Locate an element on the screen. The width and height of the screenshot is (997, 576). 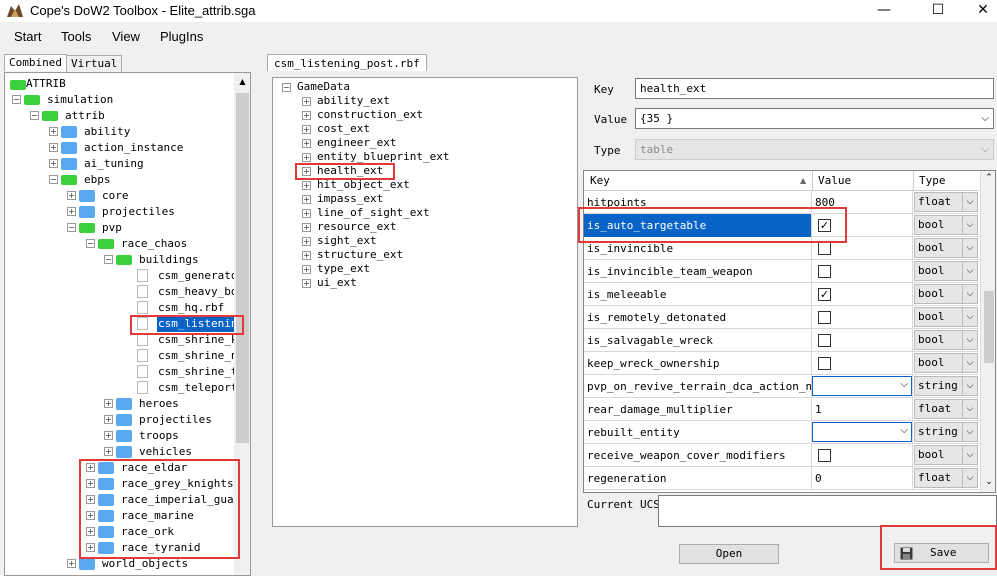
key-field: health_ext is located at coordinates (814, 88).